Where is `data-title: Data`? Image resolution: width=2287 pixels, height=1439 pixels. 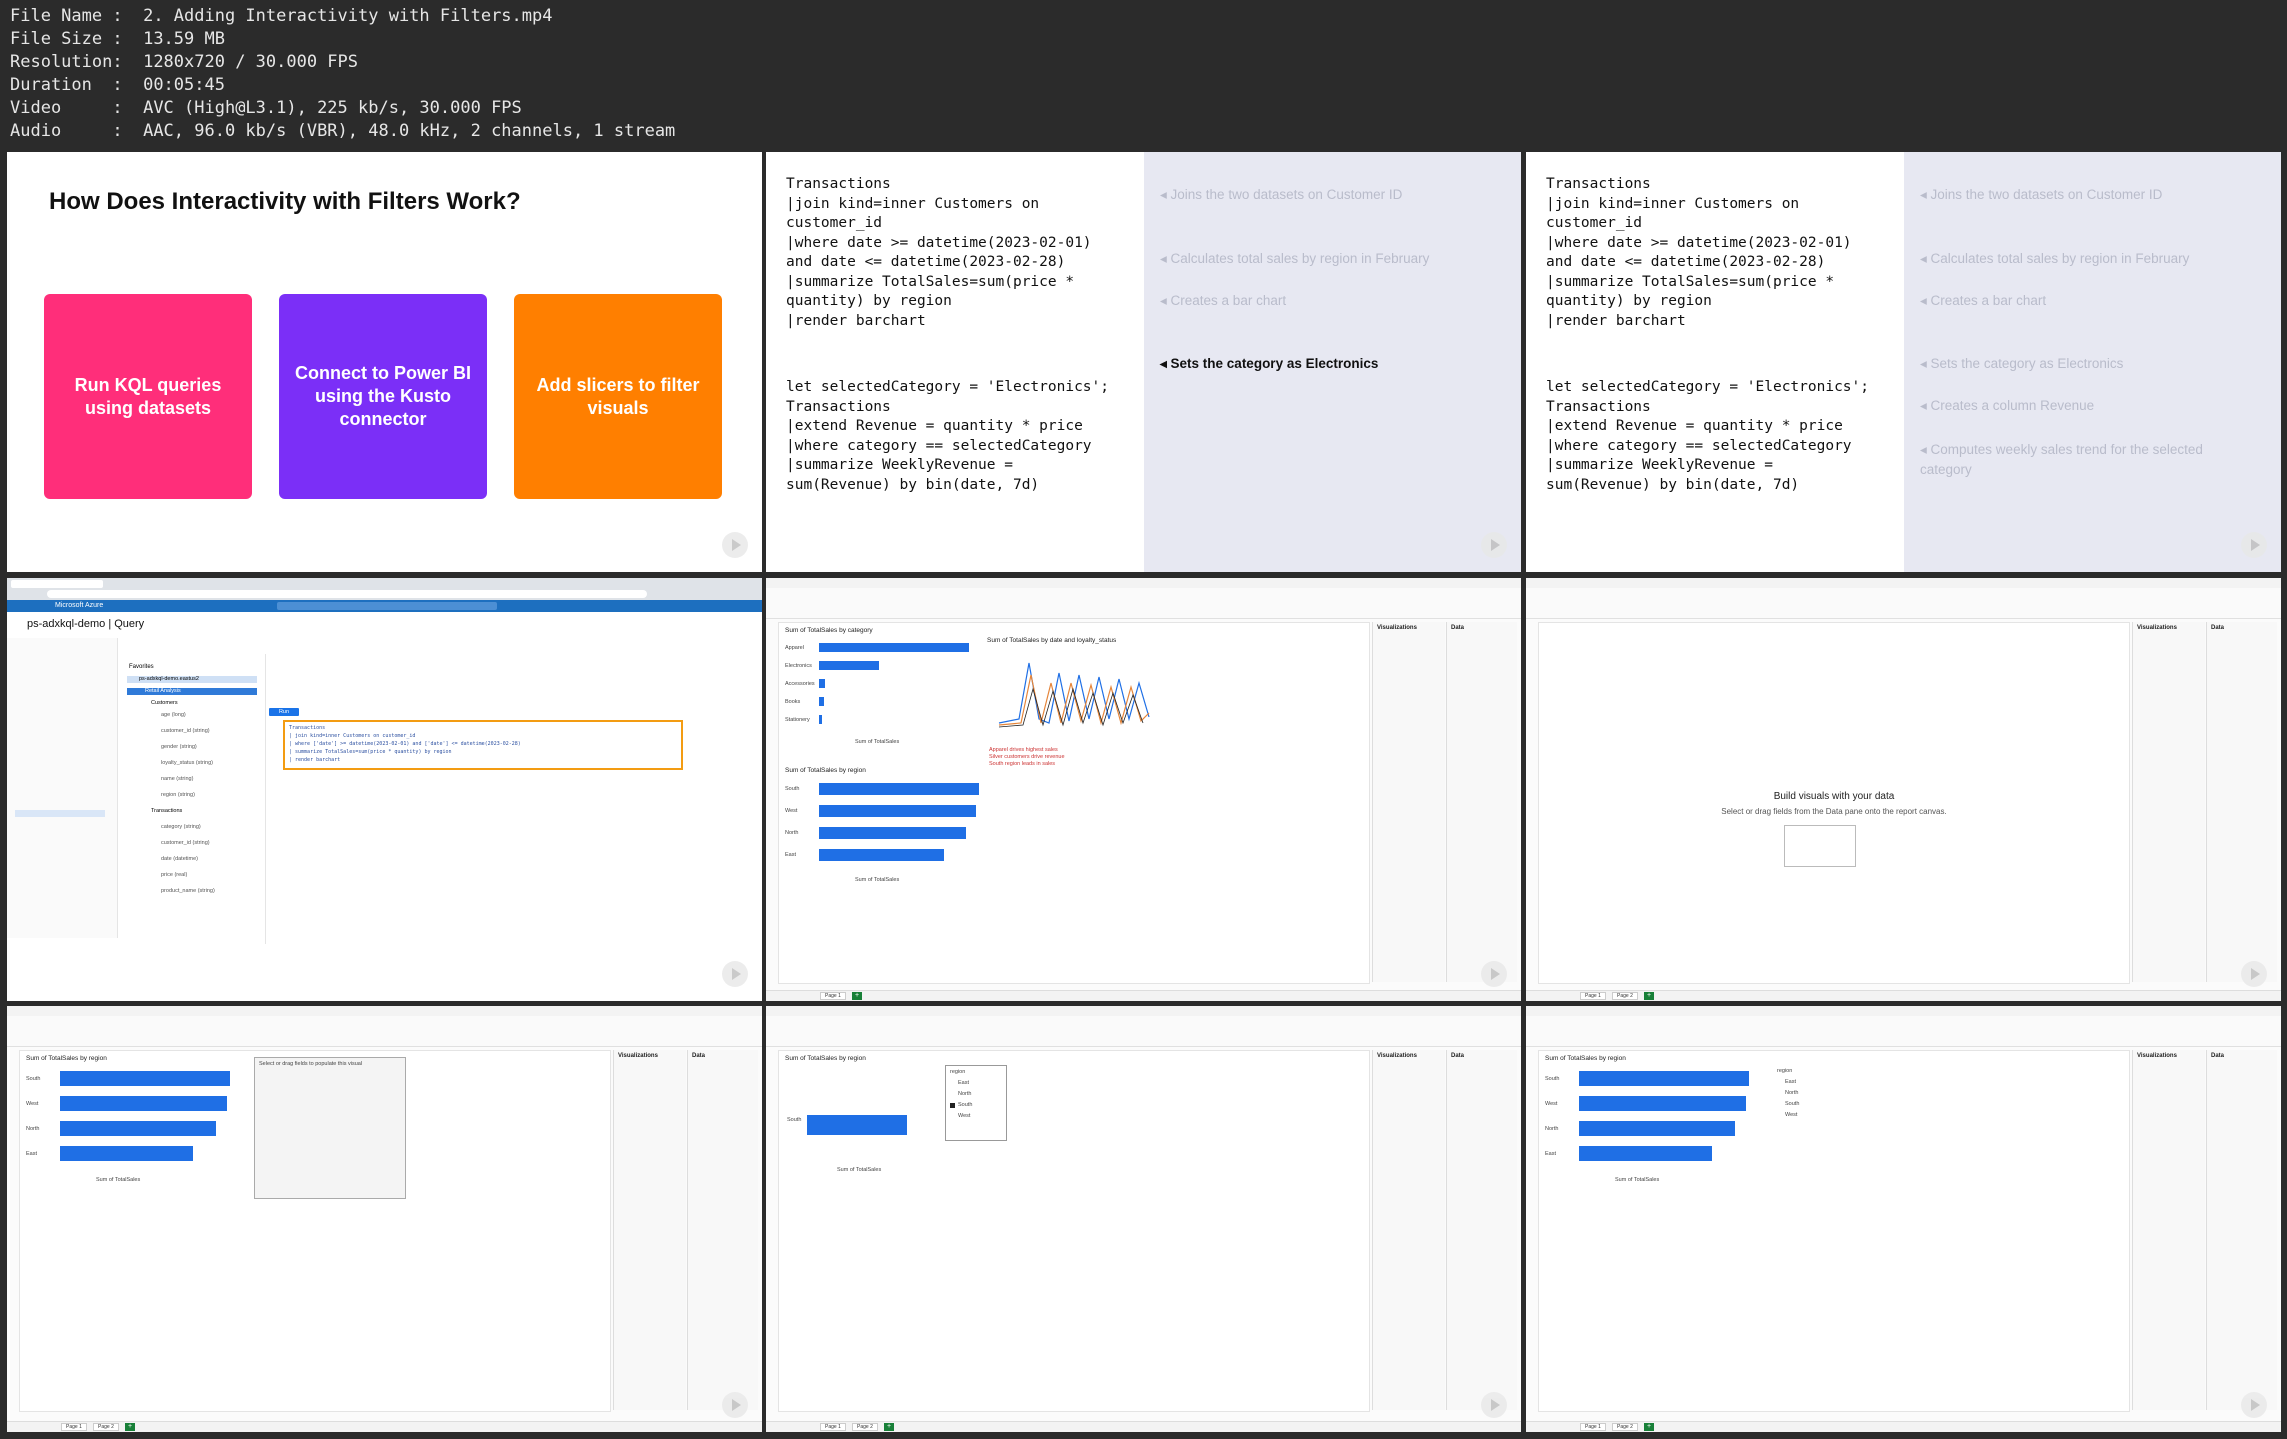 data-title: Data is located at coordinates (1458, 1056).